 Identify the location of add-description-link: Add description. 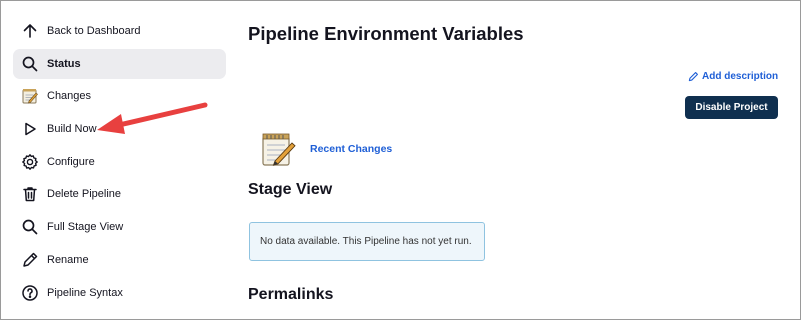
(733, 76).